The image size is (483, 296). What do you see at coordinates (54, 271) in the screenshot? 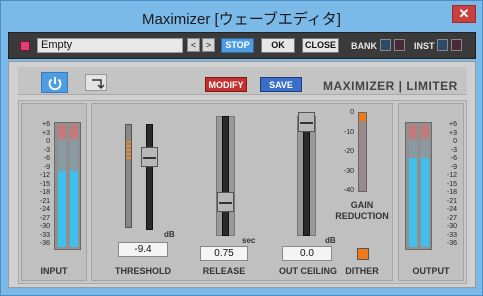
I see `input-label: INPUT` at bounding box center [54, 271].